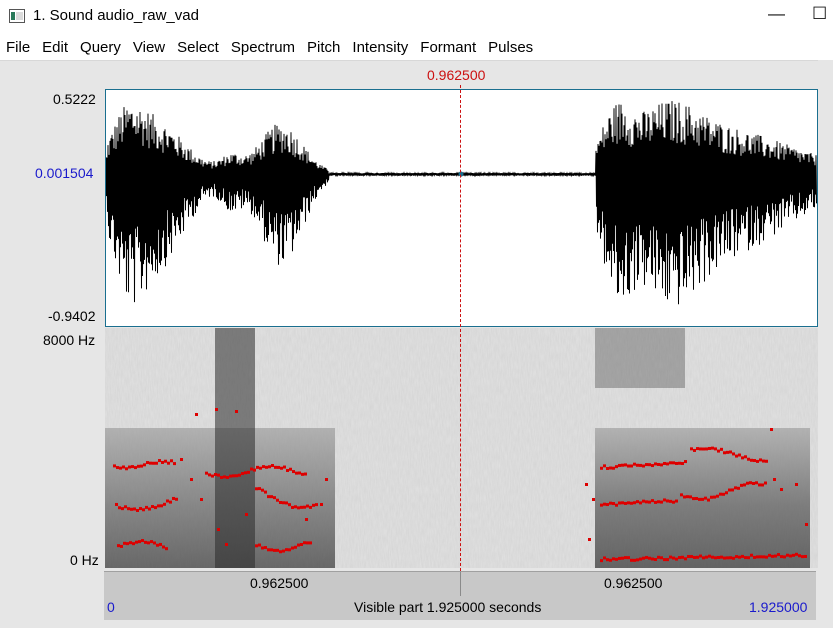 The width and height of the screenshot is (833, 628). What do you see at coordinates (263, 47) in the screenshot?
I see `menu-spectrum: Spectrum` at bounding box center [263, 47].